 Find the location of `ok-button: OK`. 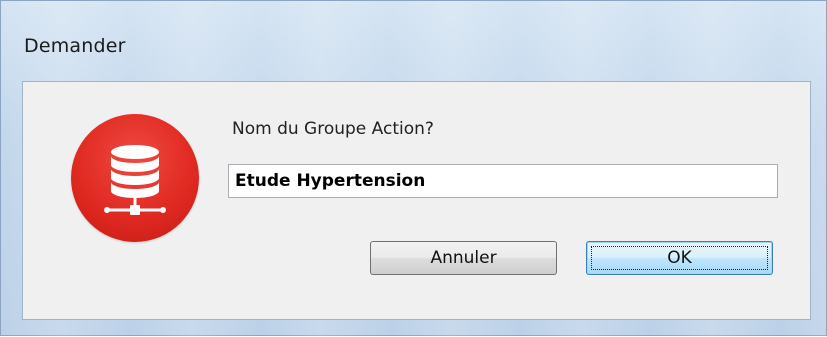

ok-button: OK is located at coordinates (679, 258).